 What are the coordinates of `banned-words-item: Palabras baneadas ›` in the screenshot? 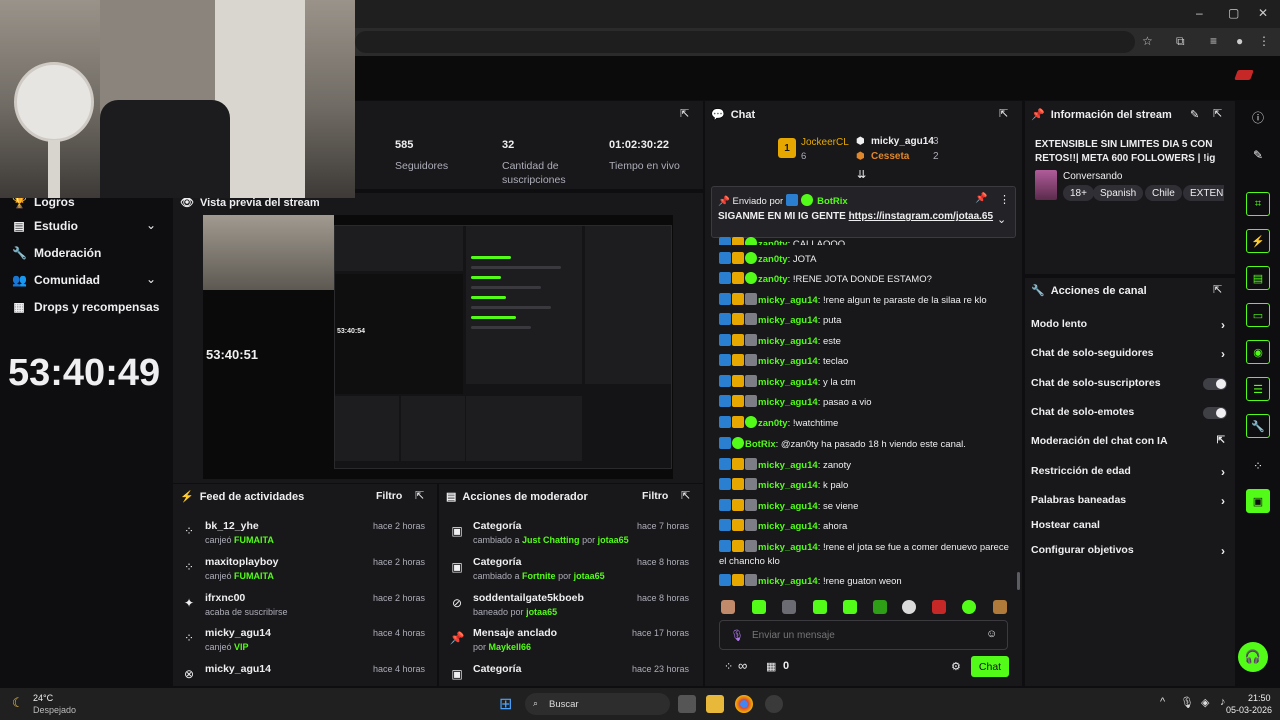 It's located at (1129, 502).